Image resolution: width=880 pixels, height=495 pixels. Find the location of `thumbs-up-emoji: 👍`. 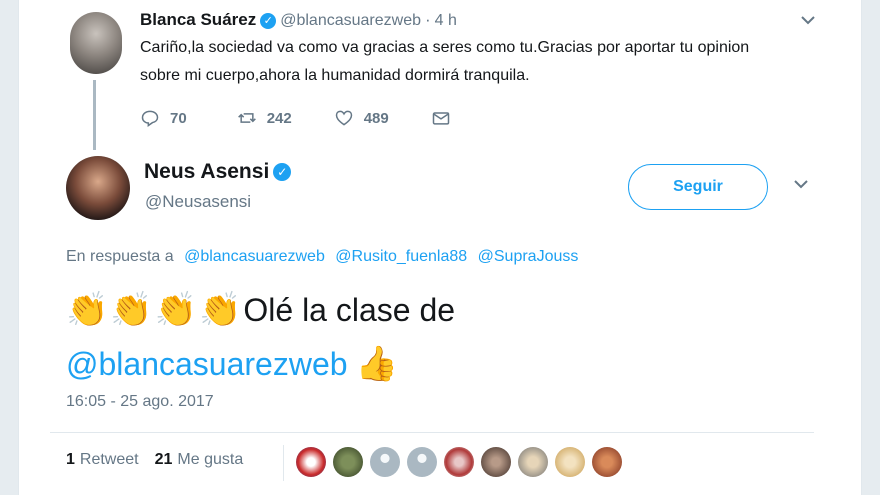

thumbs-up-emoji: 👍 is located at coordinates (376, 364).